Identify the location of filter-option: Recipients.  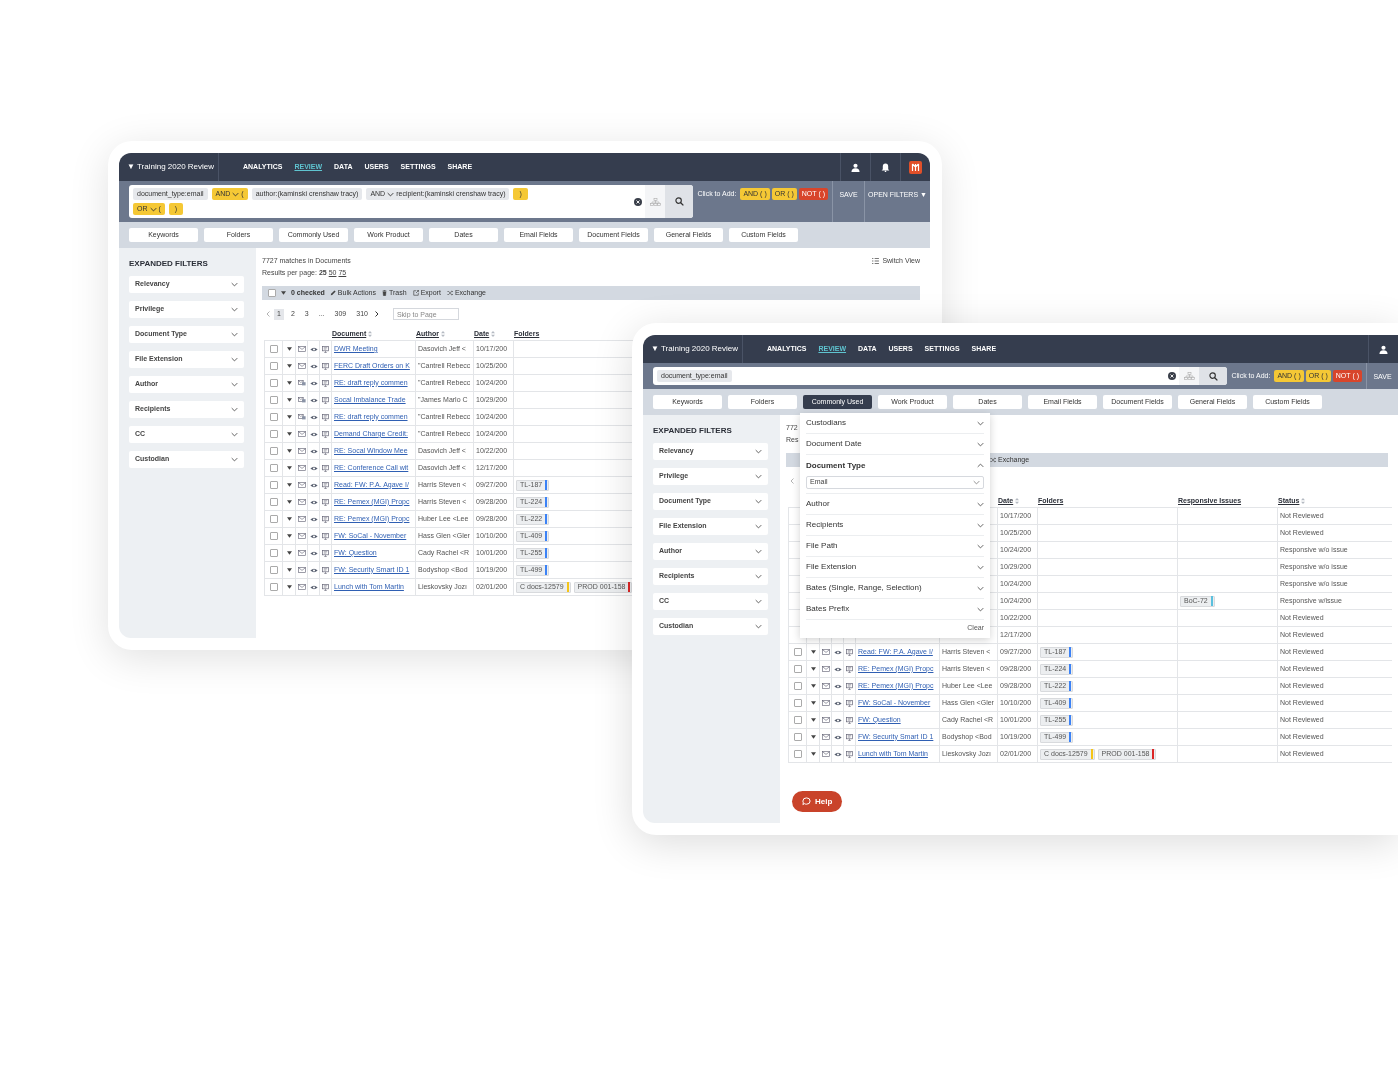
(895, 525).